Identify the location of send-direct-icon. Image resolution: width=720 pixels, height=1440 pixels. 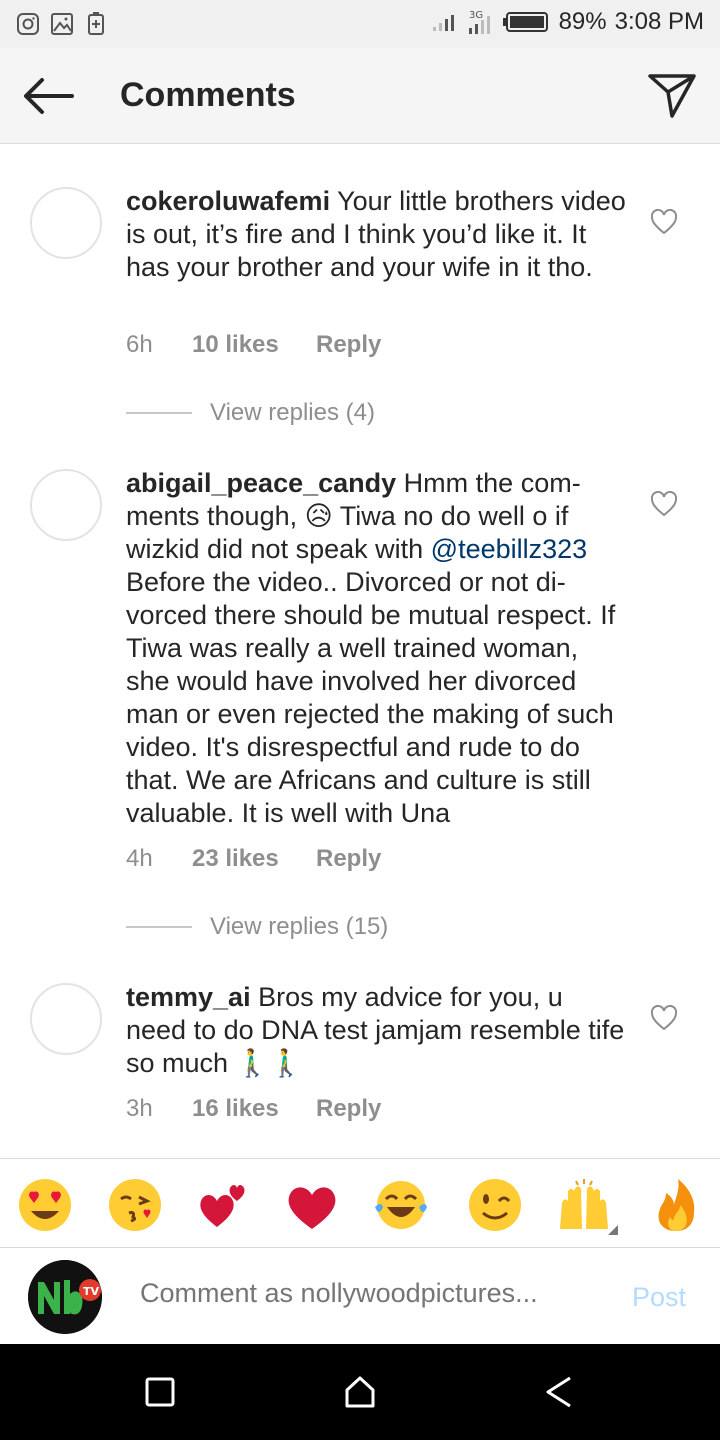
(672, 95).